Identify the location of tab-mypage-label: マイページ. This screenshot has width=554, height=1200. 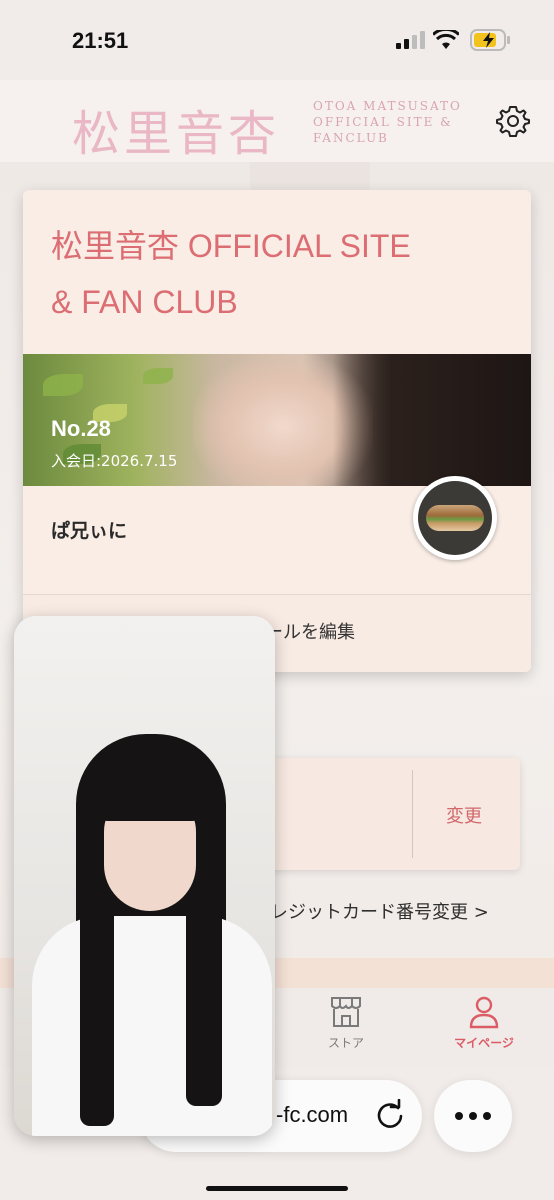
(484, 1043).